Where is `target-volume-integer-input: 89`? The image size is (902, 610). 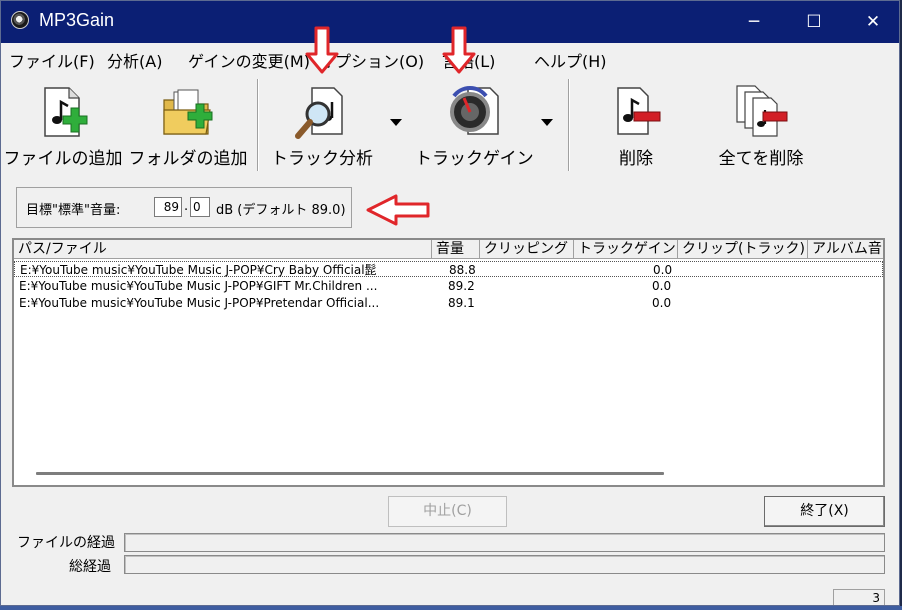 target-volume-integer-input: 89 is located at coordinates (168, 207).